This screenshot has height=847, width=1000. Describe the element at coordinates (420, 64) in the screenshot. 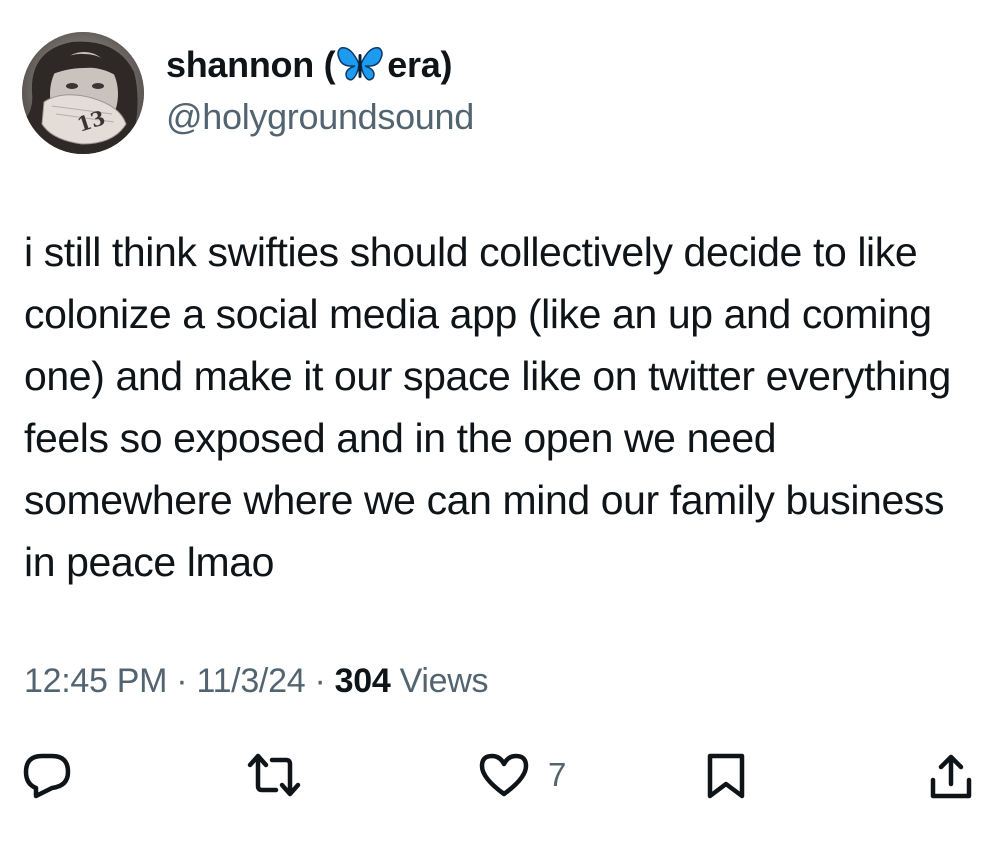

I see `display-name-end: era)` at that location.